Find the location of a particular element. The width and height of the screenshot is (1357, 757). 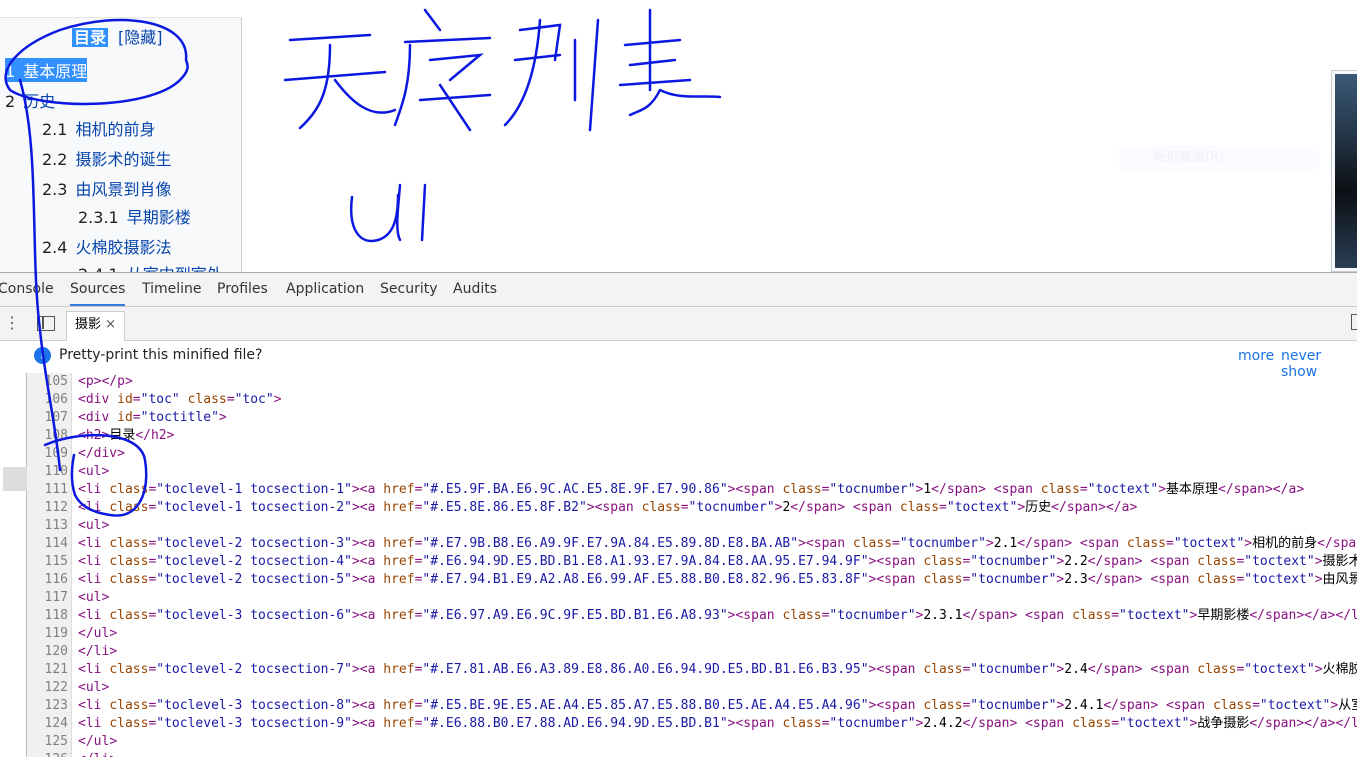

code-line: 110 <ul> is located at coordinates (678, 472).